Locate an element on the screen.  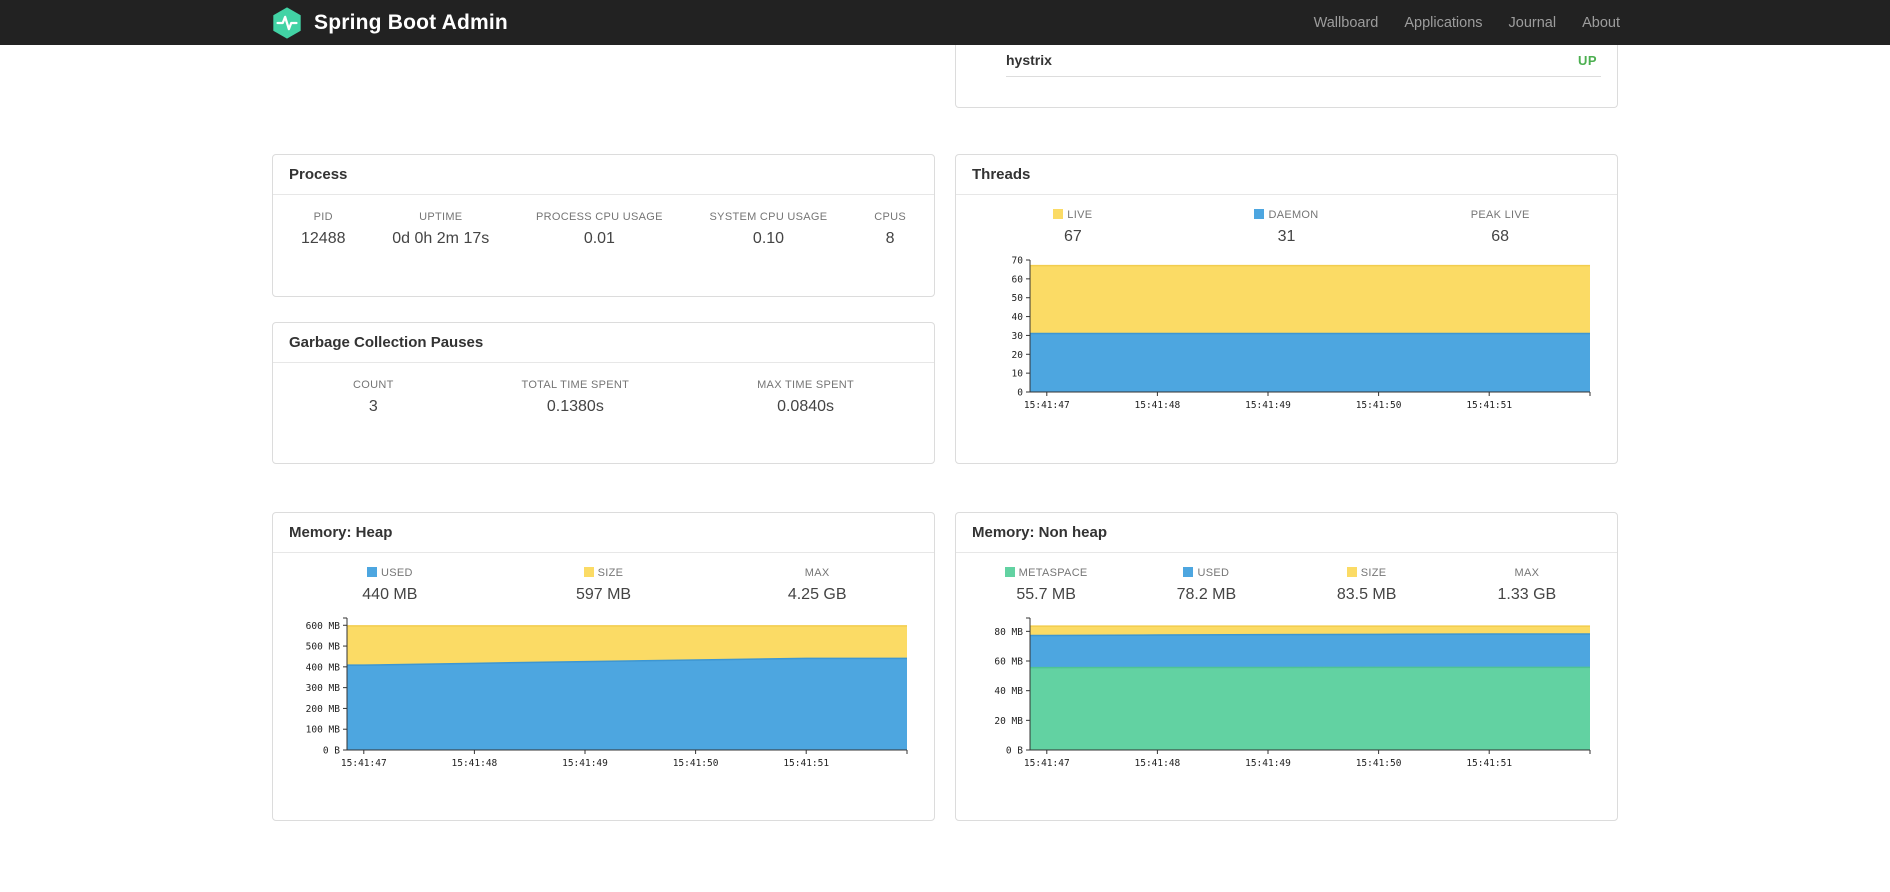
svg-text: 200 MB is located at coordinates (323, 709).